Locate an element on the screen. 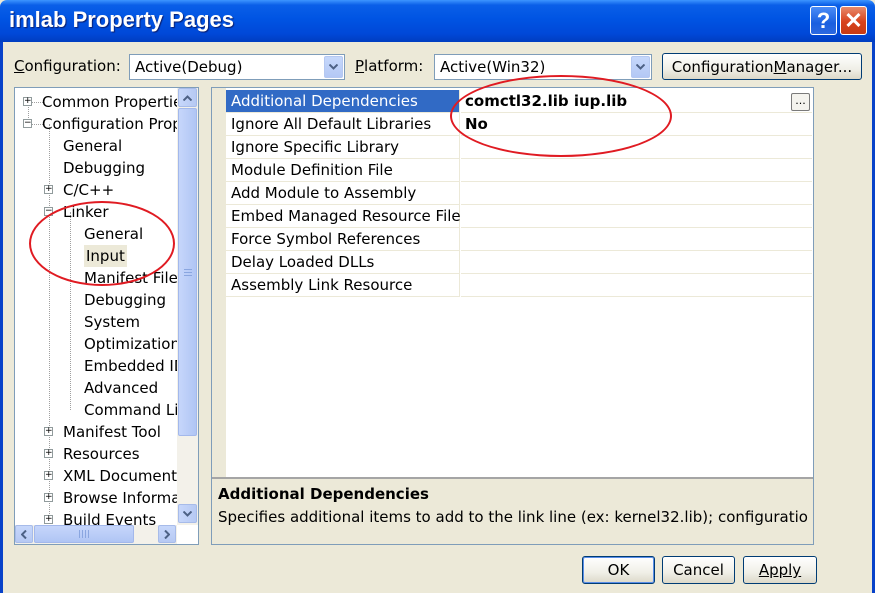 Image resolution: width=875 pixels, height=593 pixels. property-row: Embed Managed Resource File is located at coordinates (519, 216).